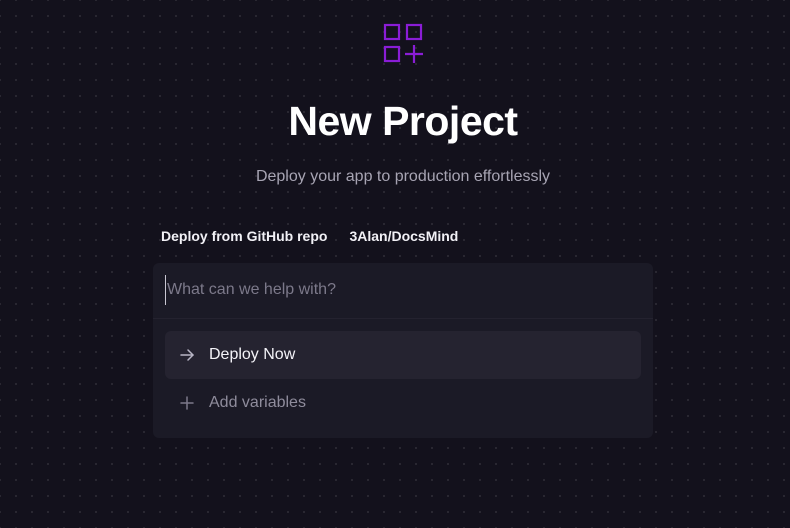  What do you see at coordinates (403, 403) in the screenshot?
I see `add-variables-button: Add variables` at bounding box center [403, 403].